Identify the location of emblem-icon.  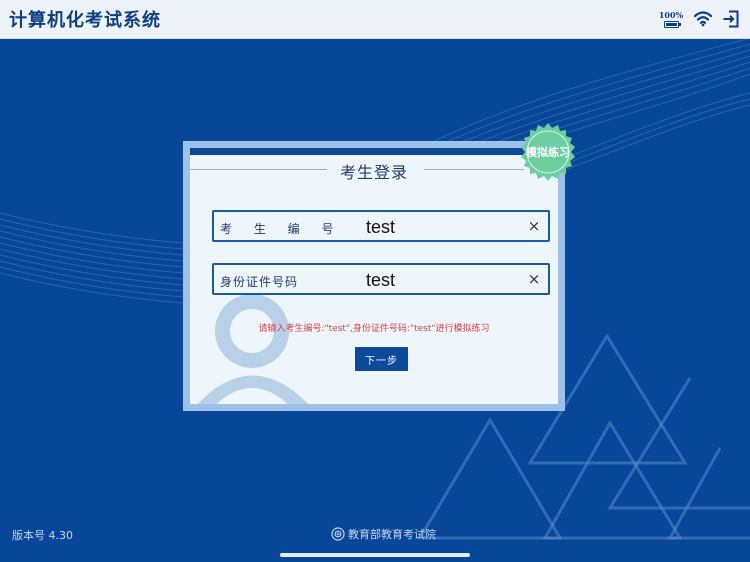
(338, 534).